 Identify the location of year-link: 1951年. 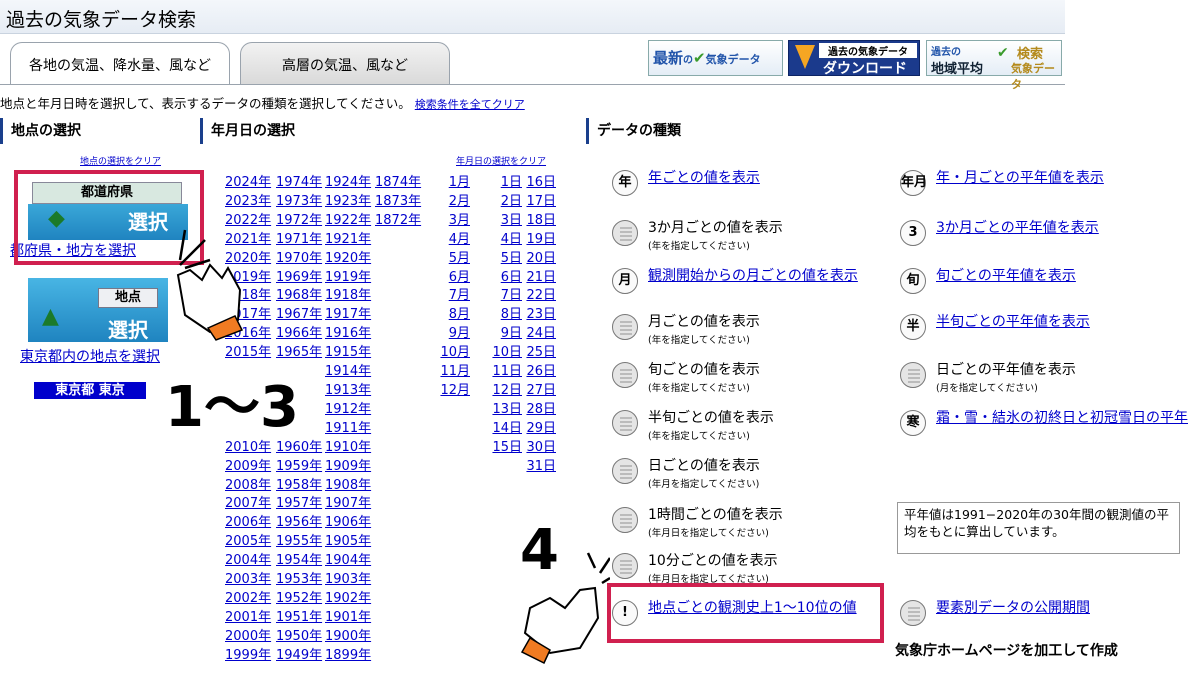
(299, 618).